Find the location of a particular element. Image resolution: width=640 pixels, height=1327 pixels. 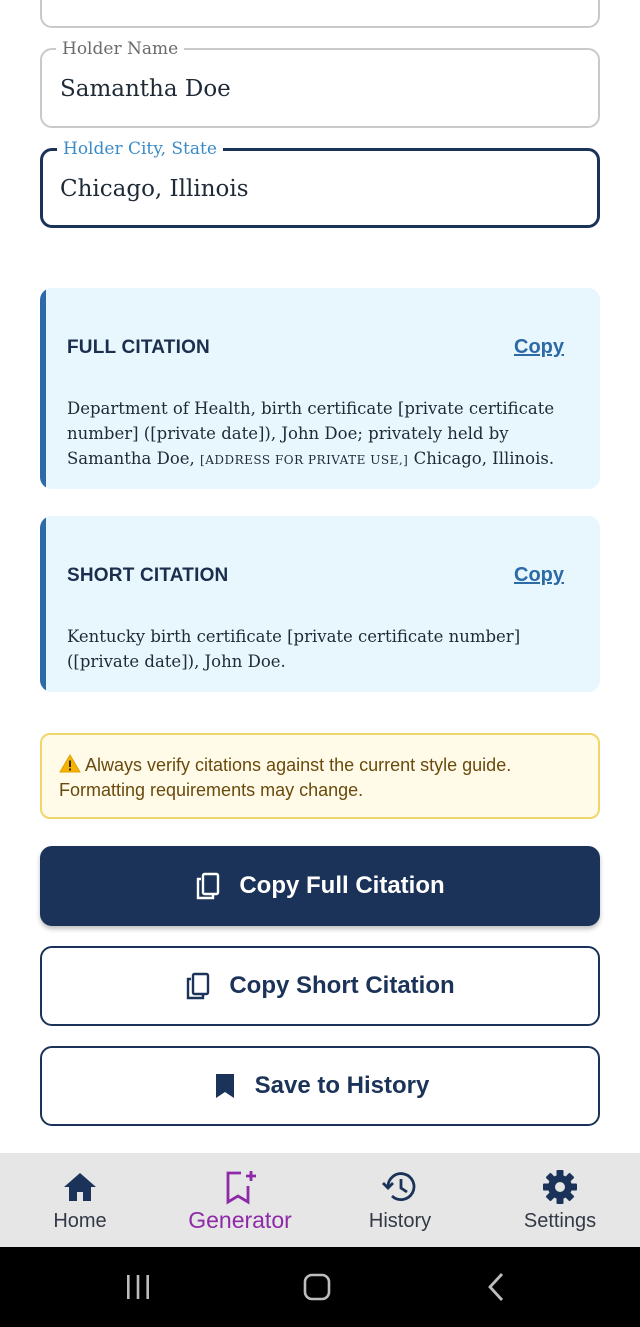

nav-label-generator: Generator is located at coordinates (240, 1220).